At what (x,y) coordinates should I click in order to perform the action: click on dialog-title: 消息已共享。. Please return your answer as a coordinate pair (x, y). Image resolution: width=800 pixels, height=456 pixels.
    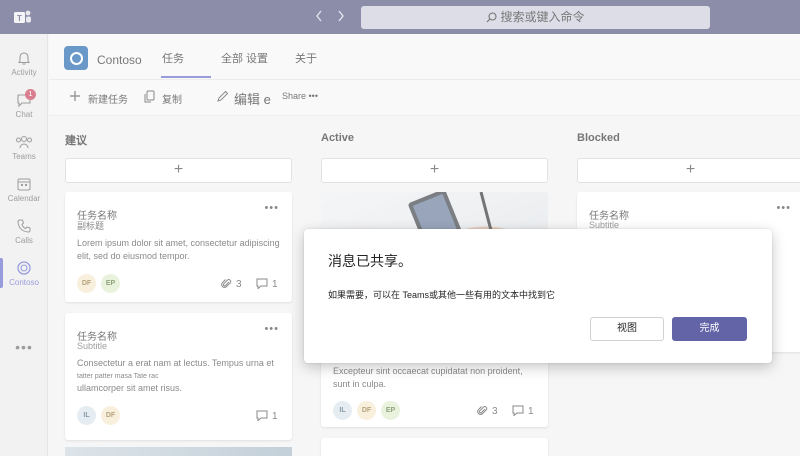
    Looking at the image, I should click on (370, 261).